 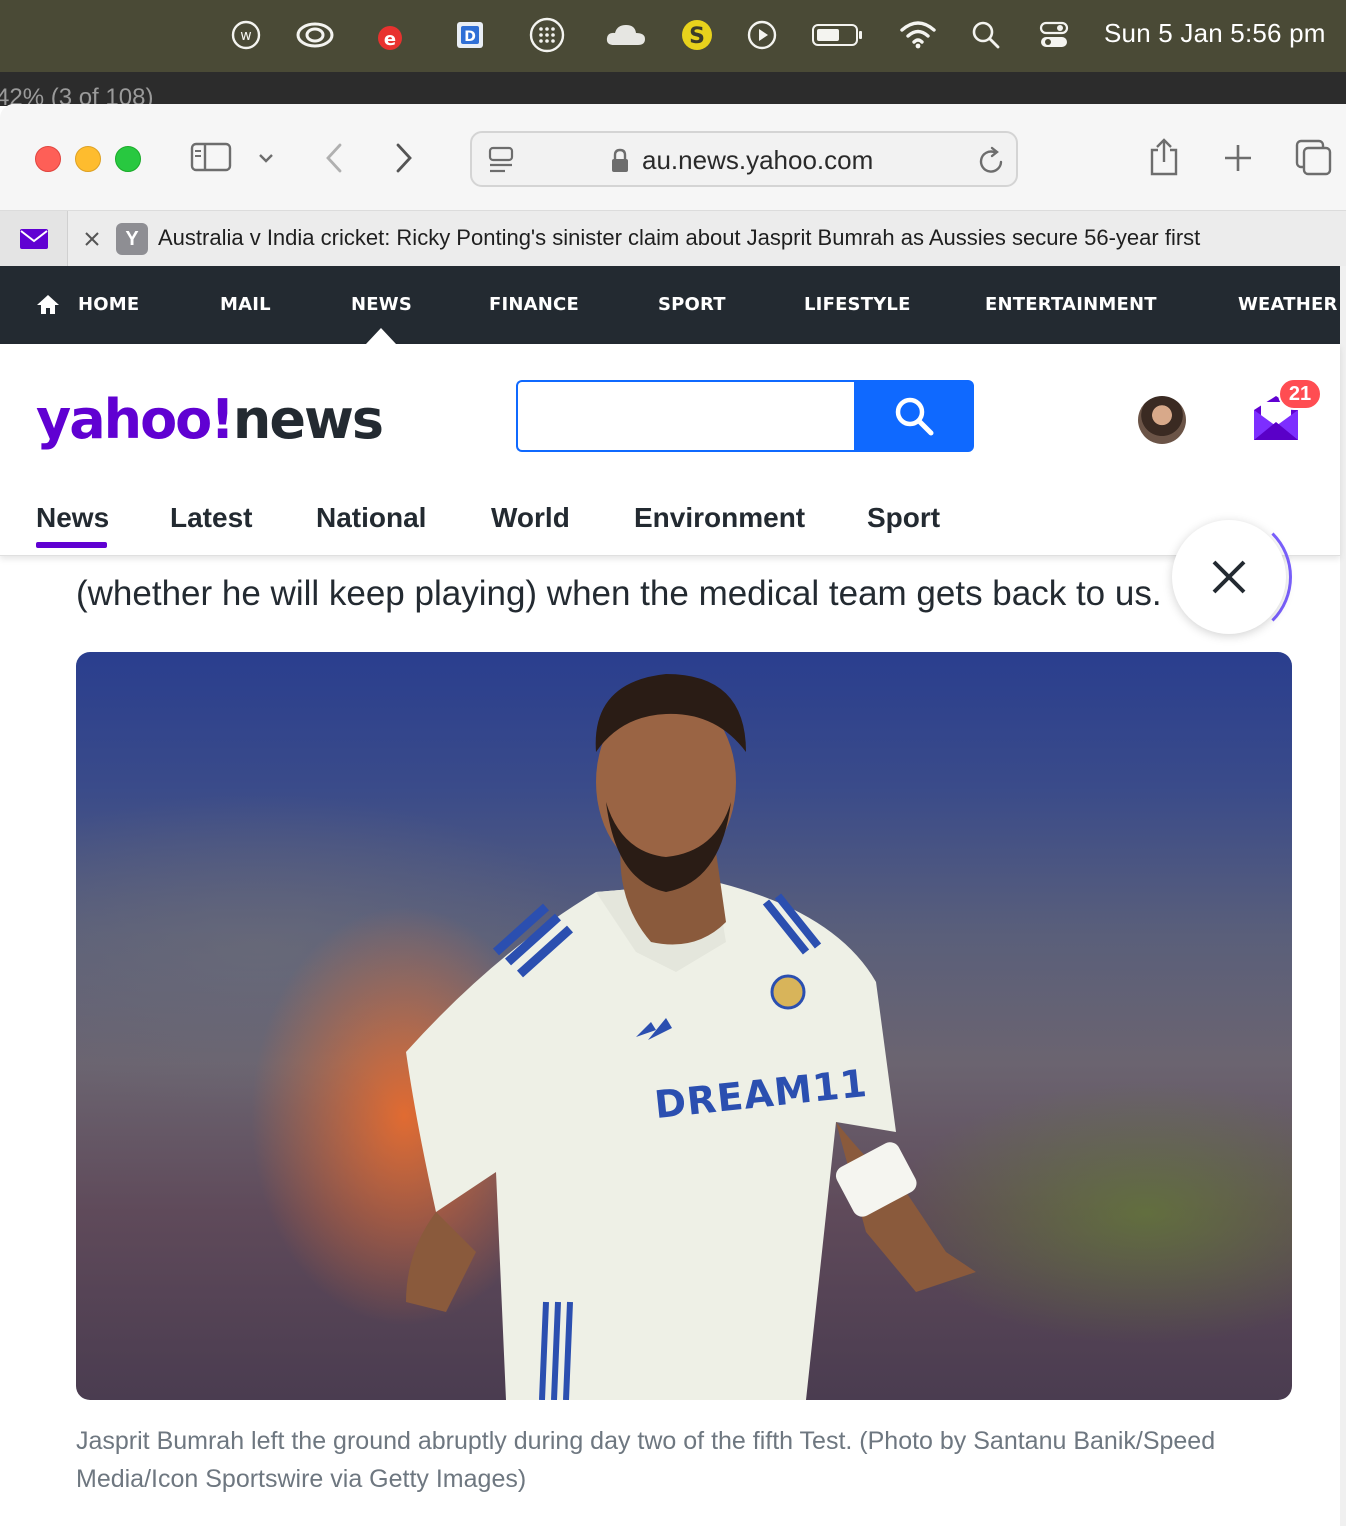 What do you see at coordinates (1071, 304) in the screenshot?
I see `nav-entertainment: ENTERTAINMENT` at bounding box center [1071, 304].